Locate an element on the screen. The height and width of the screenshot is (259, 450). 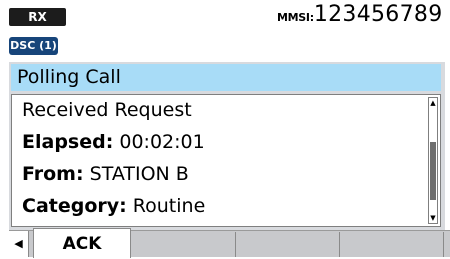
scroll-down-icon: ▼ is located at coordinates (433, 218).